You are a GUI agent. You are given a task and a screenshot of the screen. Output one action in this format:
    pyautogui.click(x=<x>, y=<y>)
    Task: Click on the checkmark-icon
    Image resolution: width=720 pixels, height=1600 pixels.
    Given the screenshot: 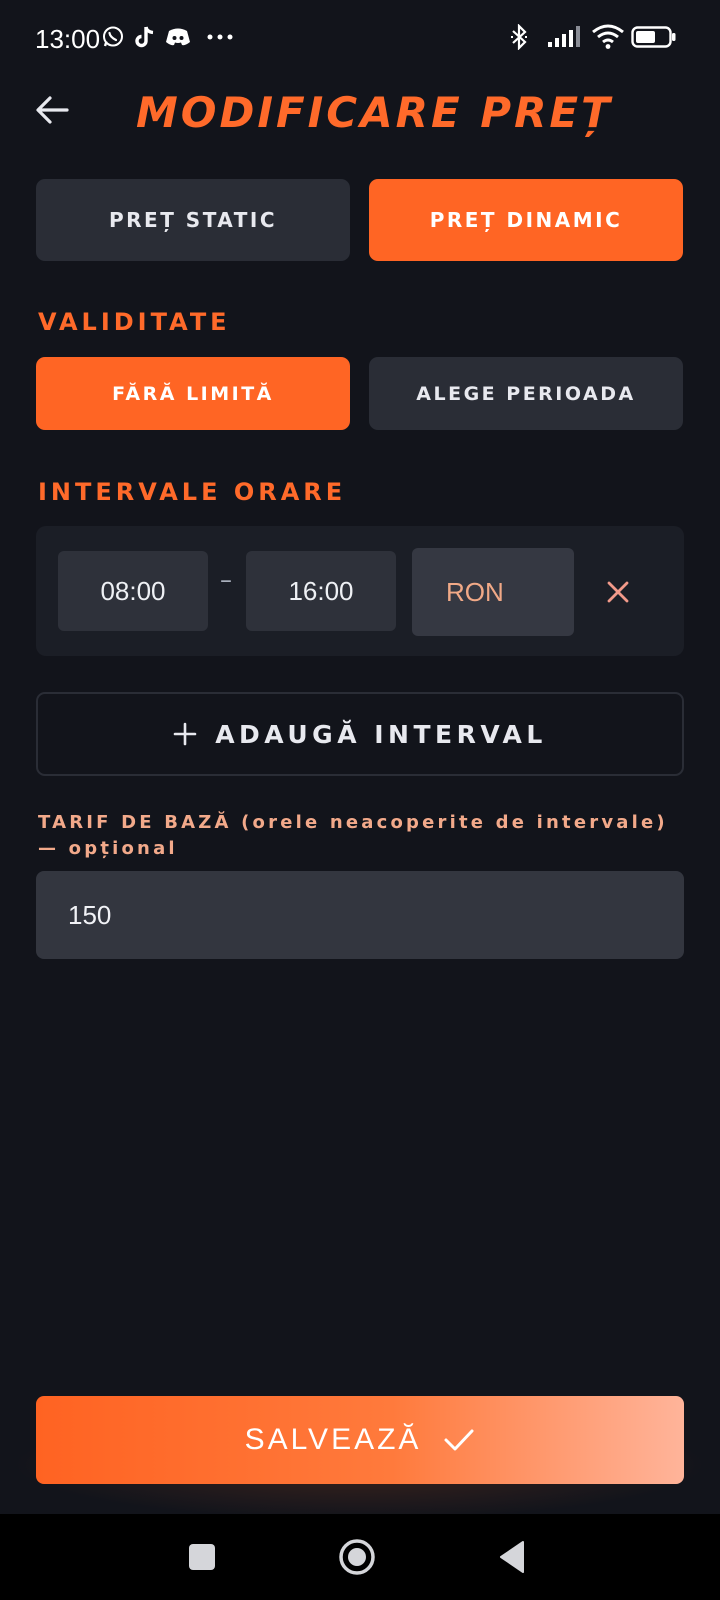 What is the action you would take?
    pyautogui.click(x=459, y=1440)
    